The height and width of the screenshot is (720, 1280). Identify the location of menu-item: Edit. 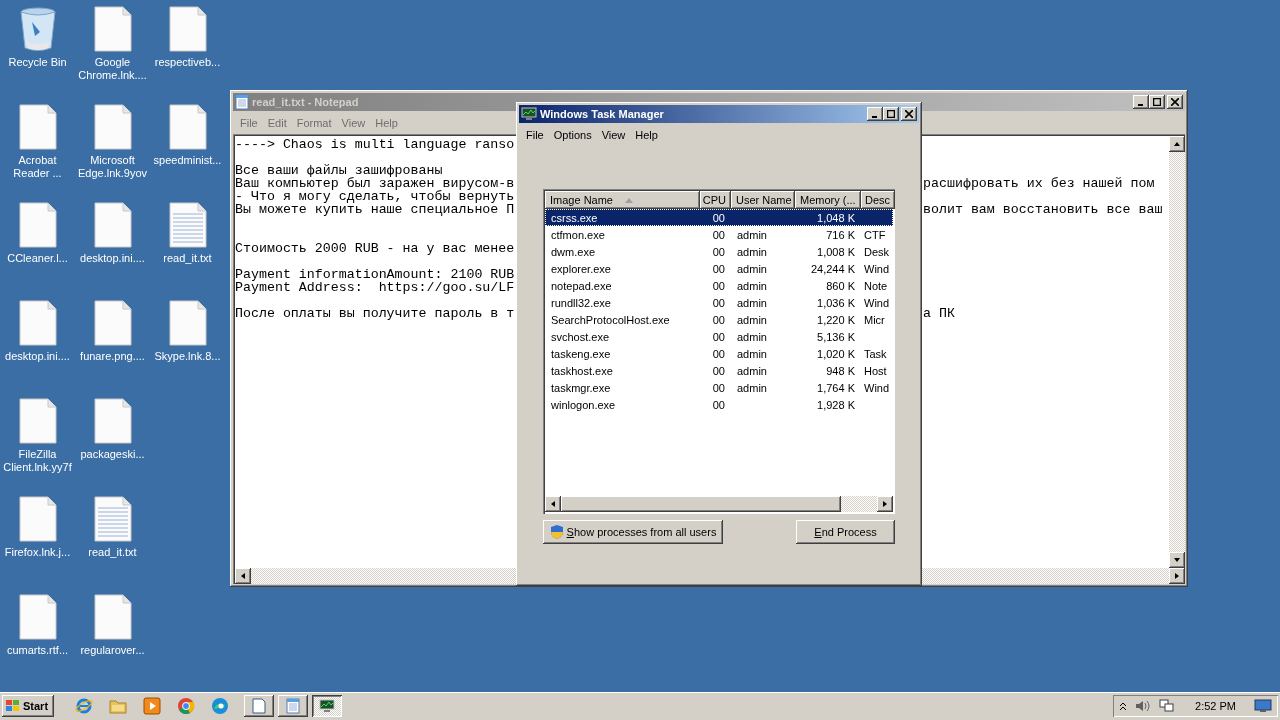
(277, 122).